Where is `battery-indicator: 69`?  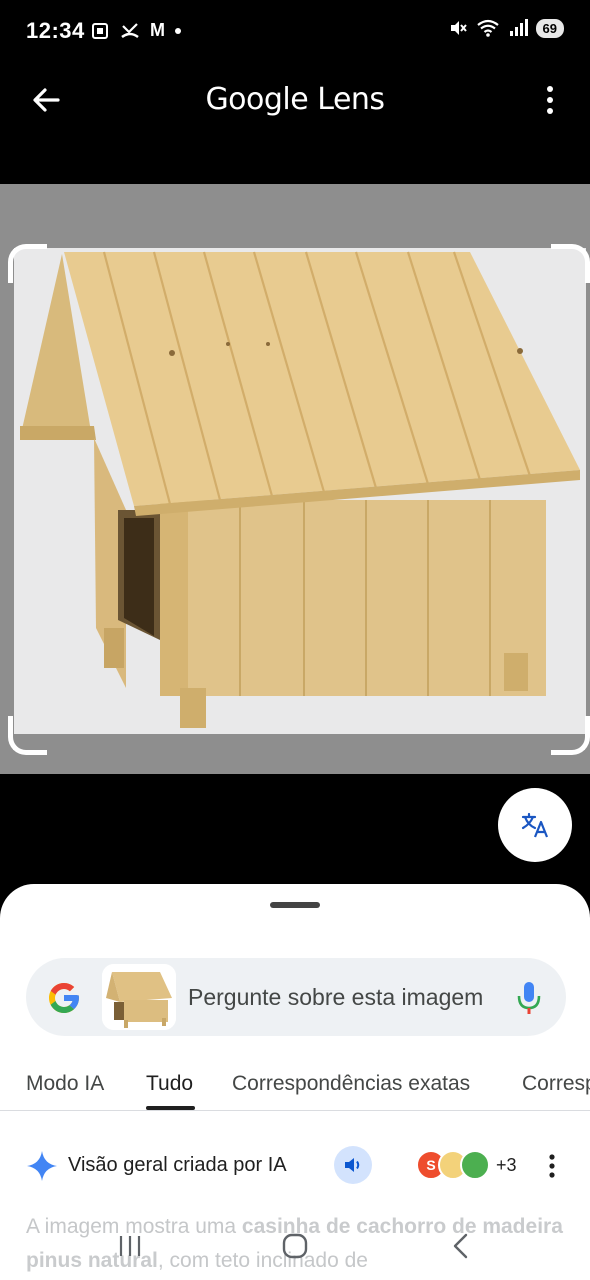 battery-indicator: 69 is located at coordinates (549, 28).